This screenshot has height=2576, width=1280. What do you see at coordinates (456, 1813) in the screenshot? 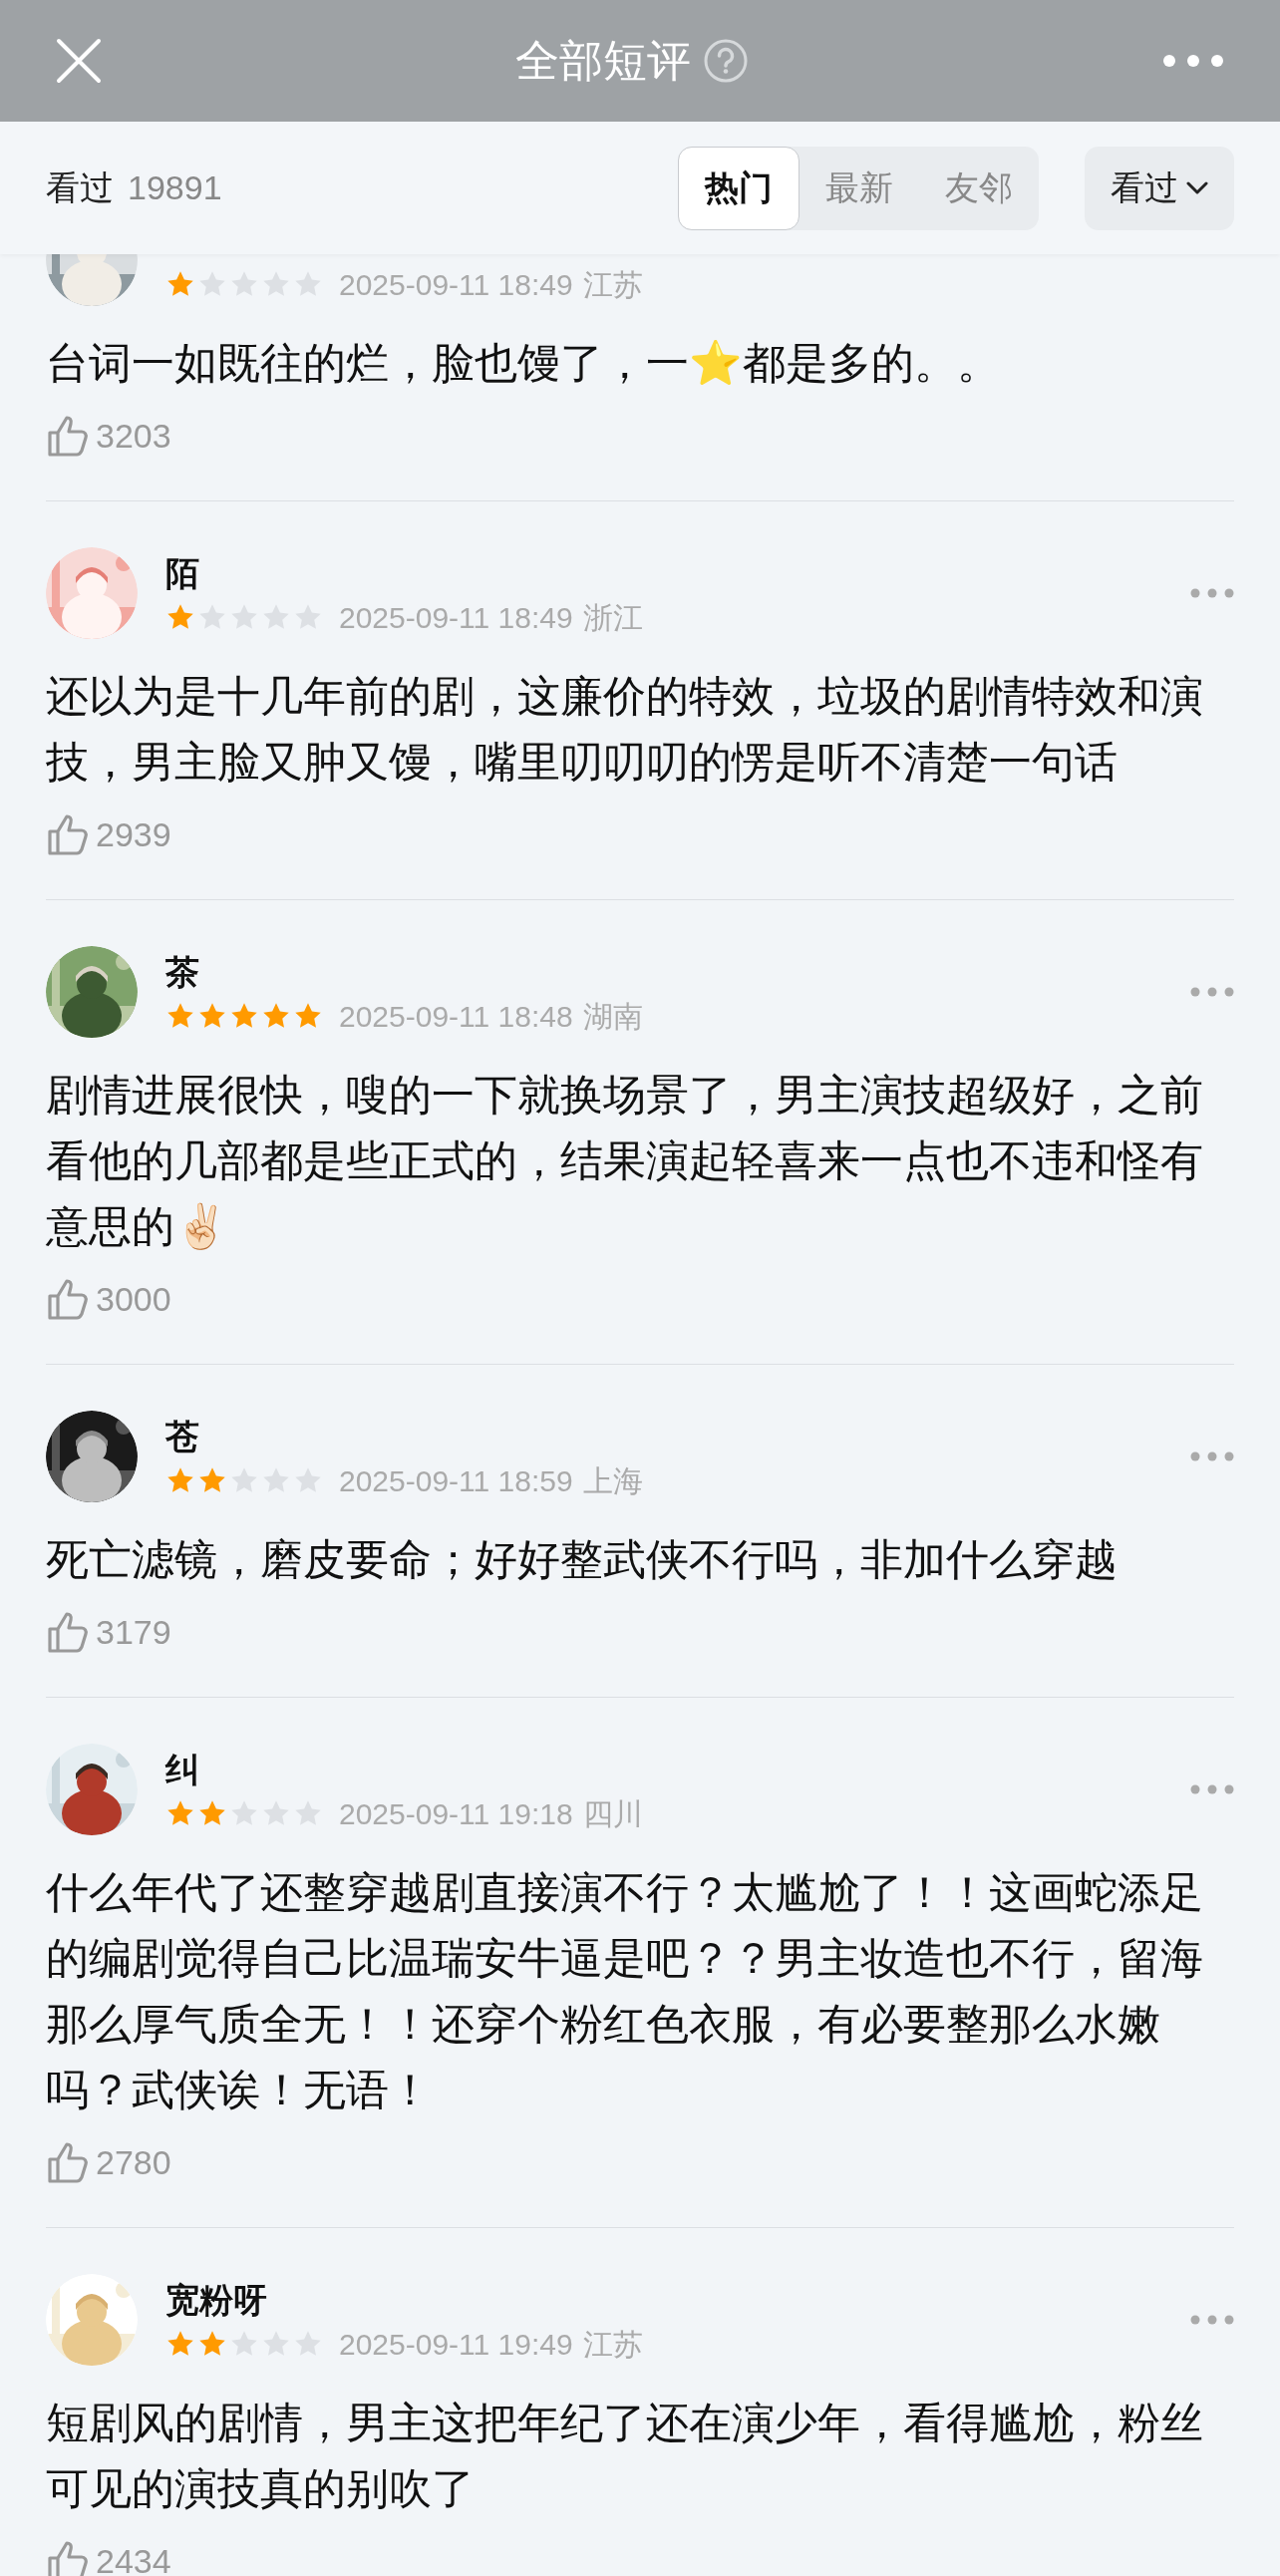
I see `review-time: 2025-09-11 19:18` at bounding box center [456, 1813].